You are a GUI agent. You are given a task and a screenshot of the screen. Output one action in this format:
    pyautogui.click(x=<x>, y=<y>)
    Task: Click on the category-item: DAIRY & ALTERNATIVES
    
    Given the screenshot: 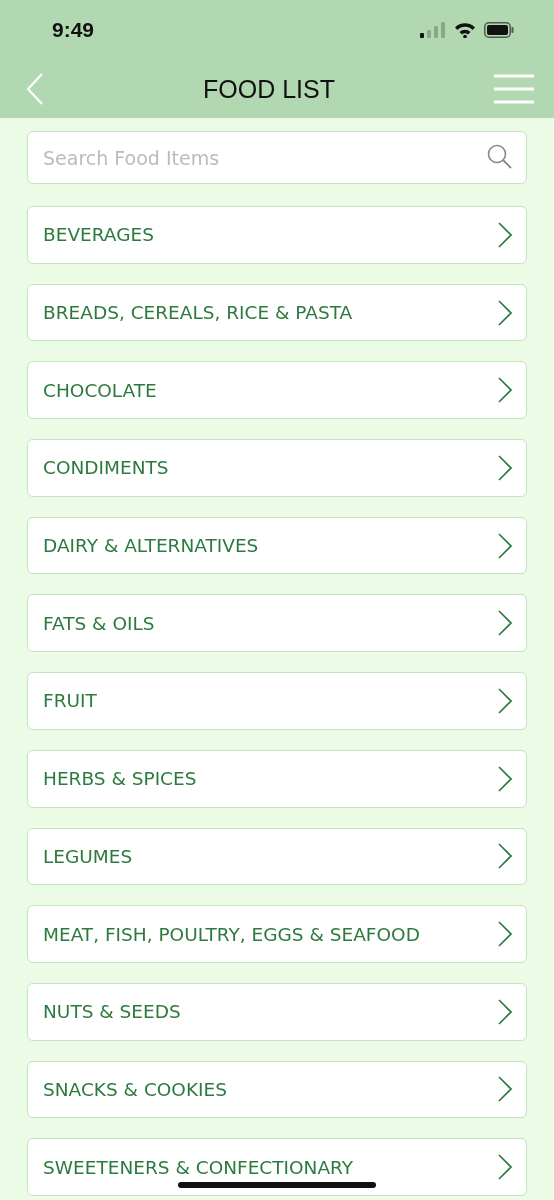 What is the action you would take?
    pyautogui.click(x=277, y=545)
    